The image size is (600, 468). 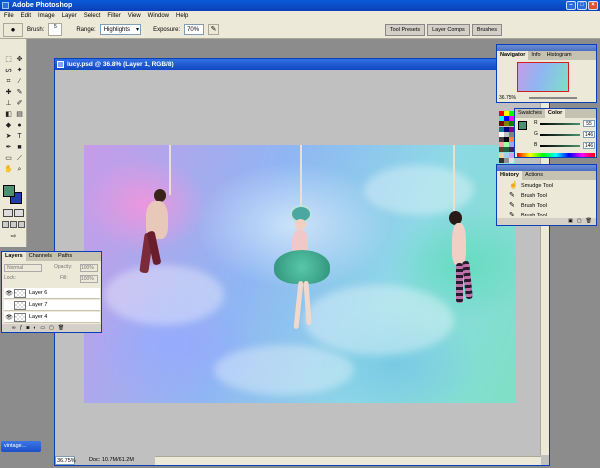 What do you see at coordinates (348, 460) in the screenshot?
I see `horizontal-scrollbar` at bounding box center [348, 460].